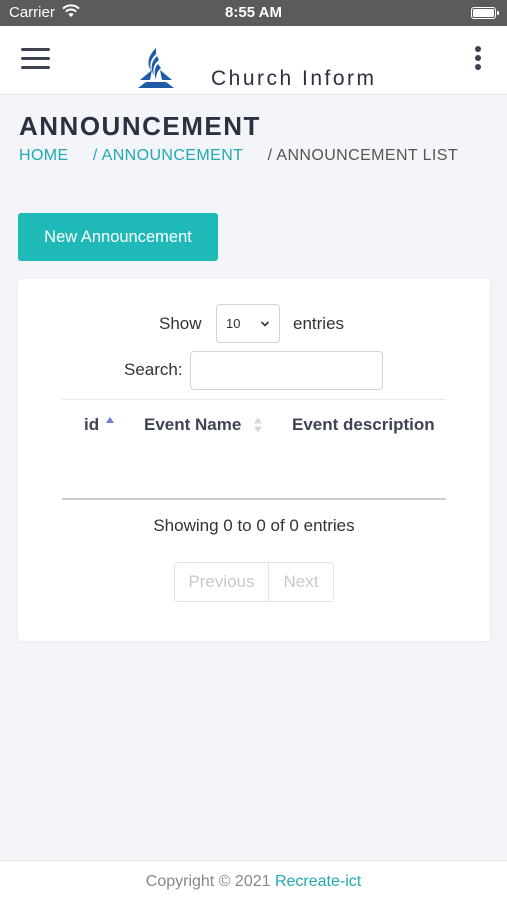 This screenshot has height=900, width=507. What do you see at coordinates (253, 60) in the screenshot?
I see `top-navbar: Church Inform` at bounding box center [253, 60].